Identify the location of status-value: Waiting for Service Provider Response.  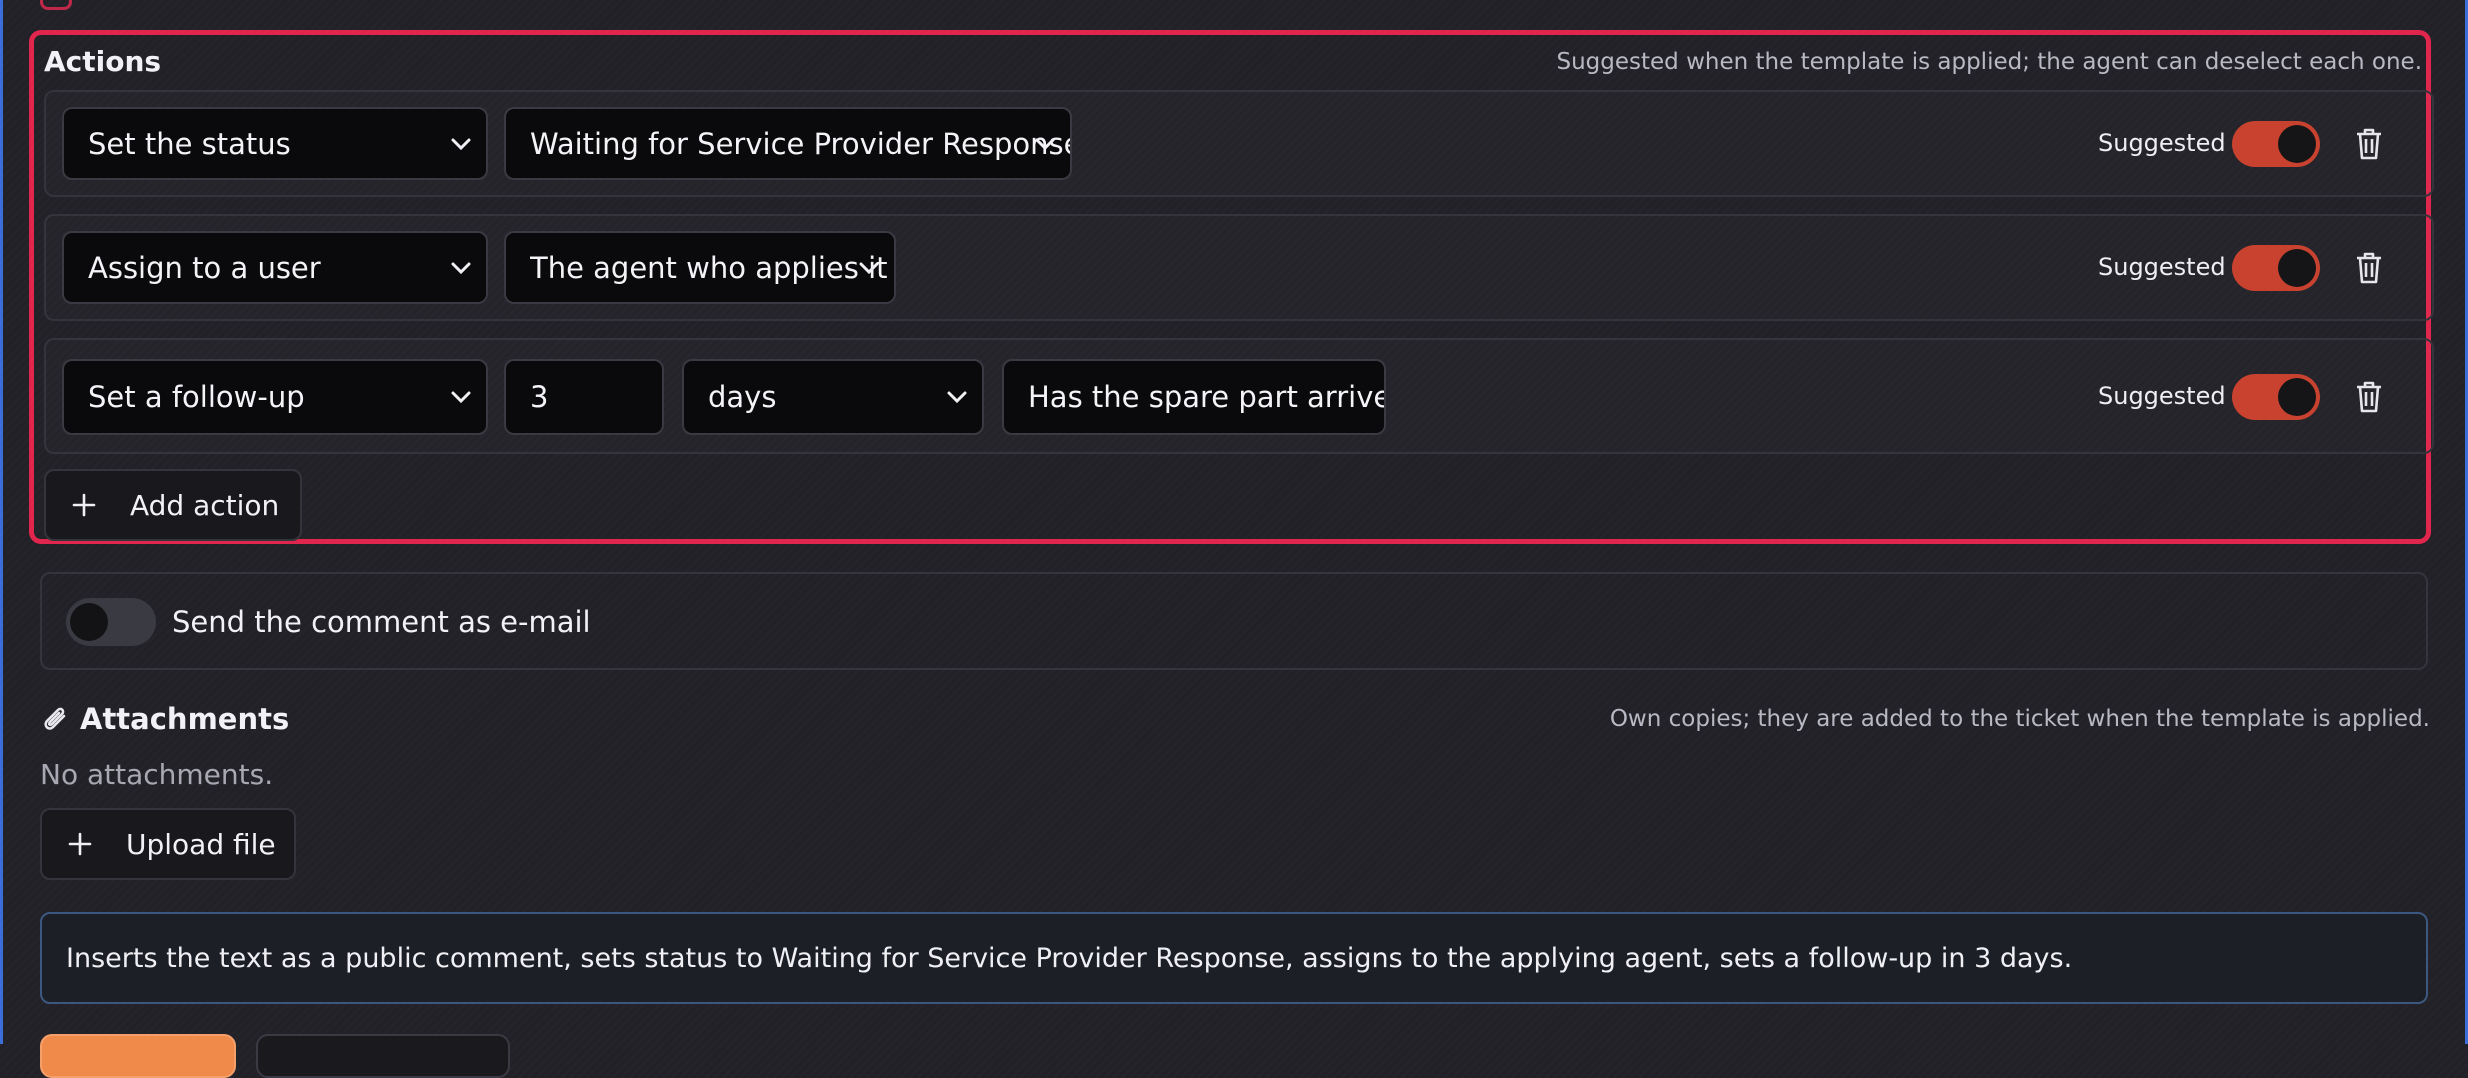
(800, 143).